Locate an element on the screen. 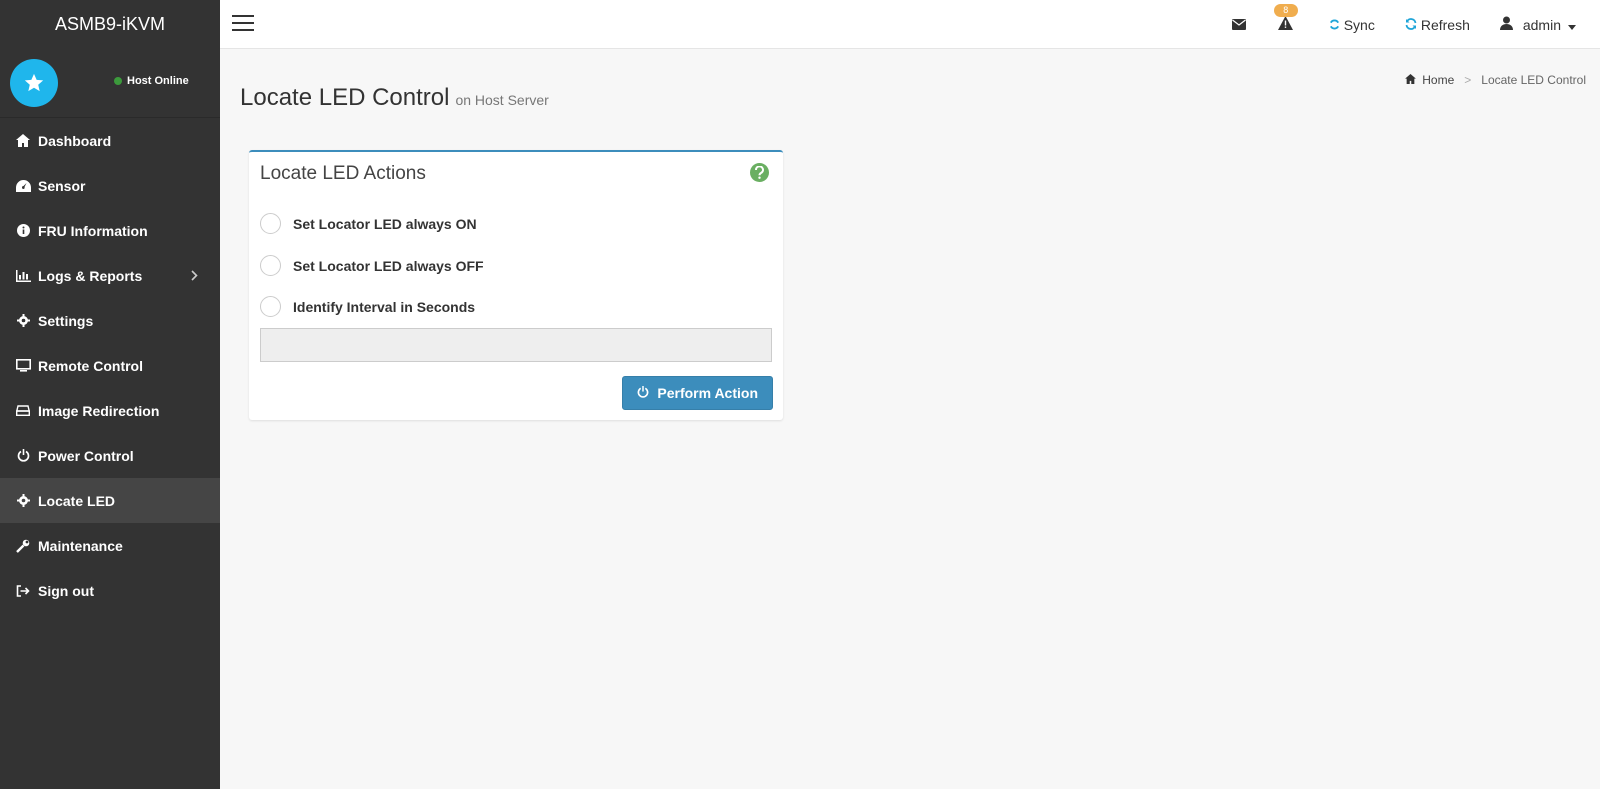 The image size is (1600, 789). radio-always-off is located at coordinates (270, 265).